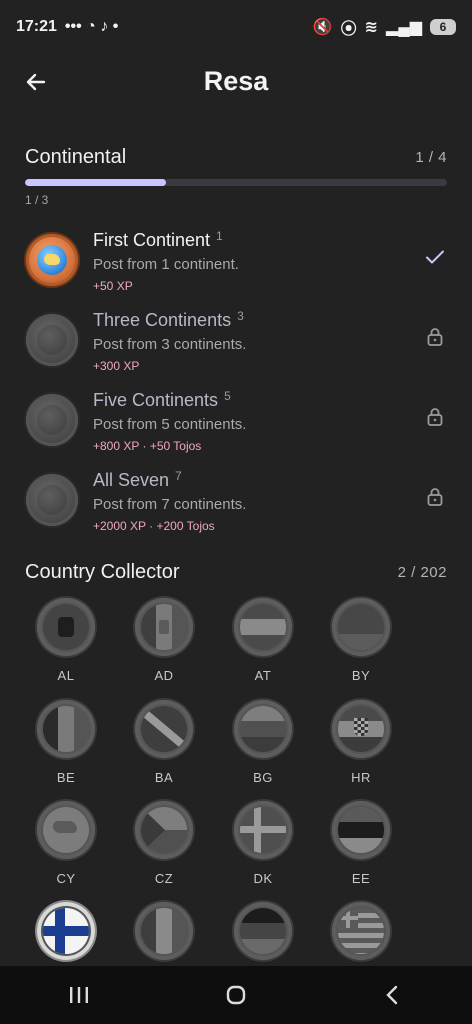 The image size is (472, 1024). I want to click on section-title: Country Collector, so click(102, 572).